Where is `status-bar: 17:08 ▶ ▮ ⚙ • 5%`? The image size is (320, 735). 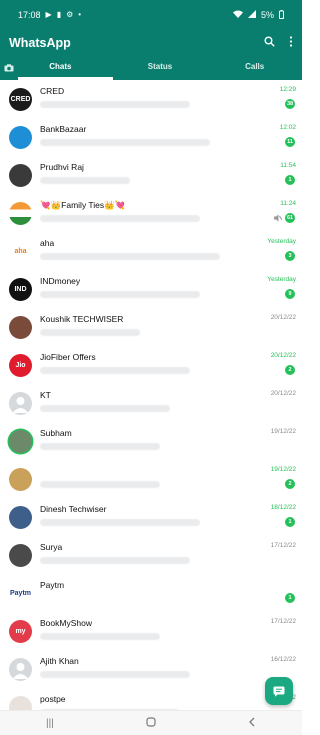 status-bar: 17:08 ▶ ▮ ⚙ • 5% is located at coordinates (151, 15).